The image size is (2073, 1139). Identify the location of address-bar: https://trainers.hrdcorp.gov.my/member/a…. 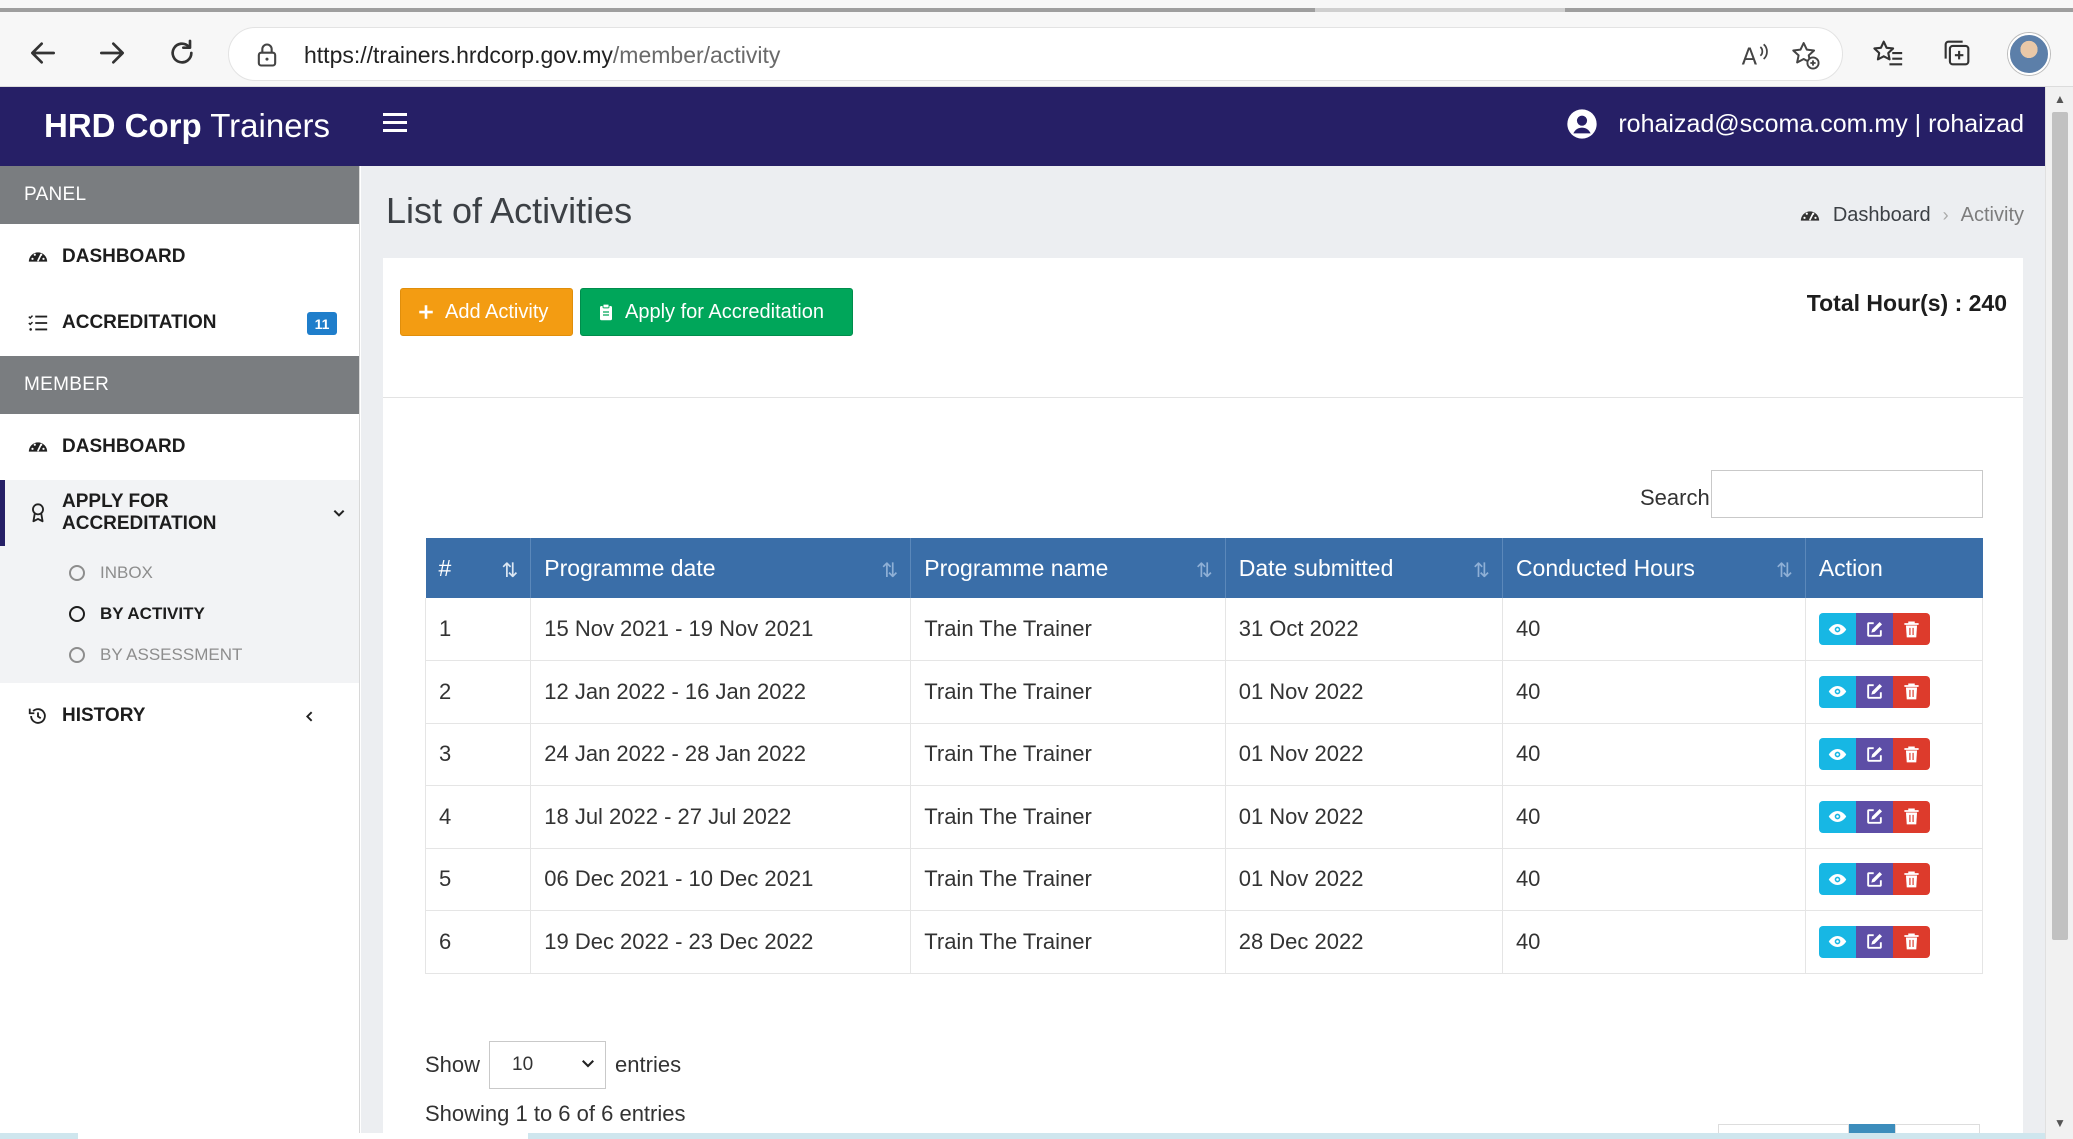
(1035, 54).